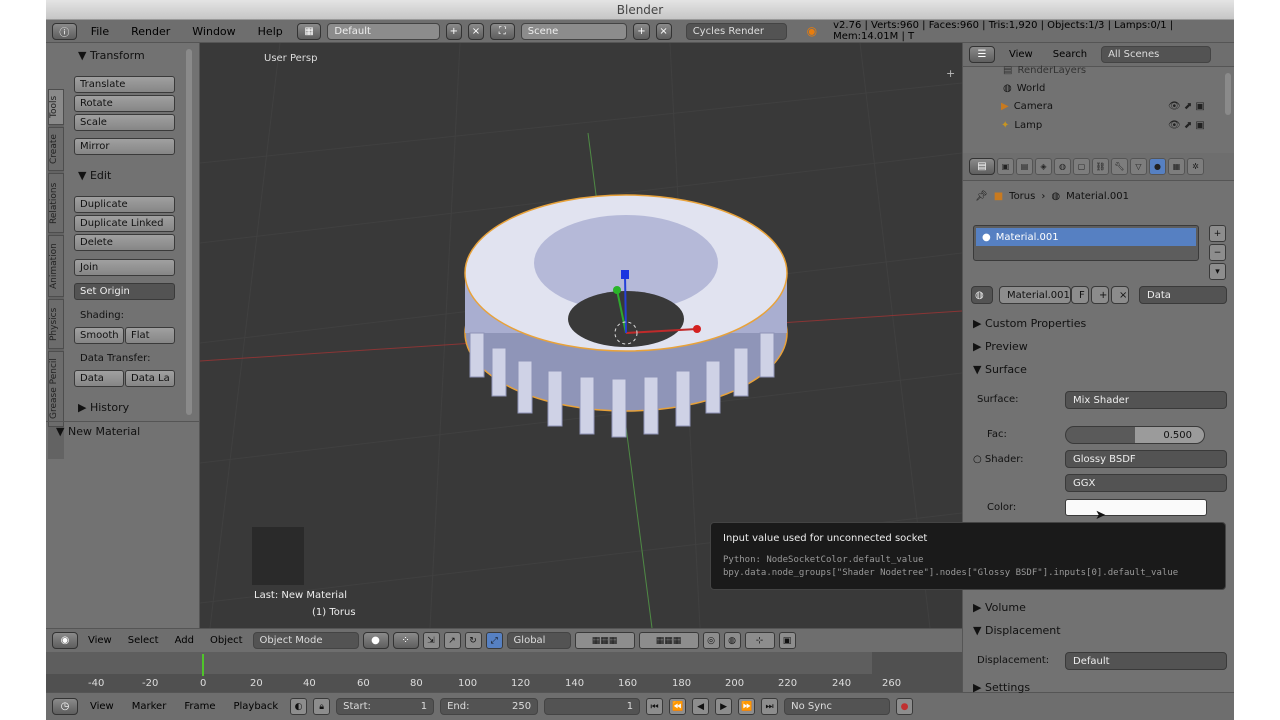 The width and height of the screenshot is (1280, 720). I want to click on scene-tab-icon: ◈, so click(1043, 166).